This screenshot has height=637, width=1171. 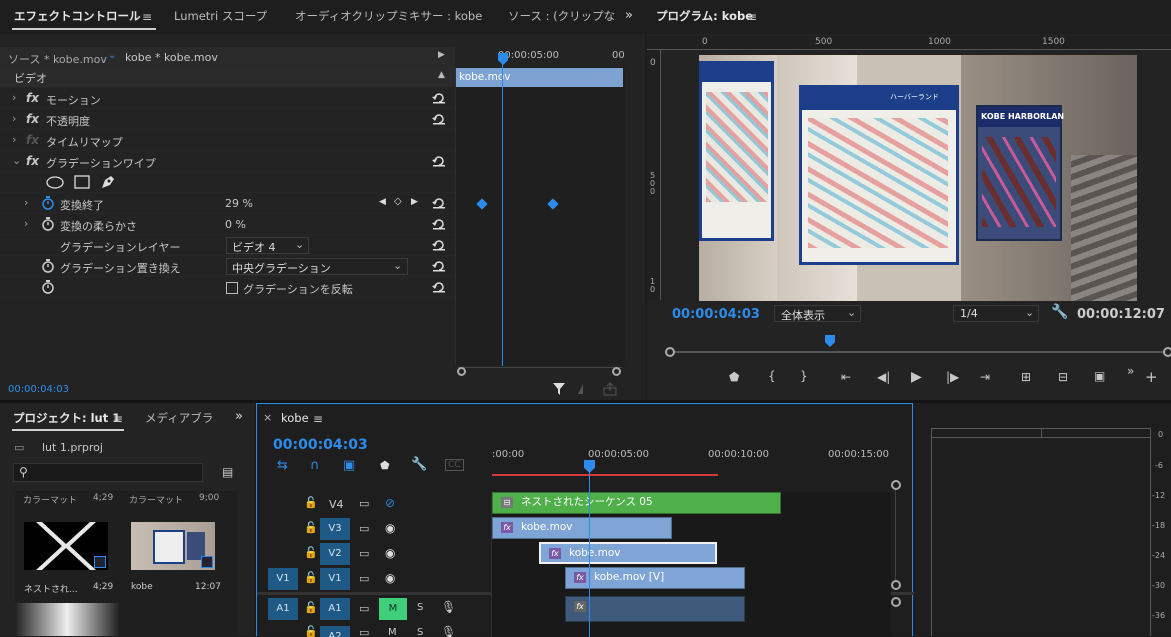 What do you see at coordinates (38, 389) in the screenshot?
I see `effect-timecode: 00:00:04:03` at bounding box center [38, 389].